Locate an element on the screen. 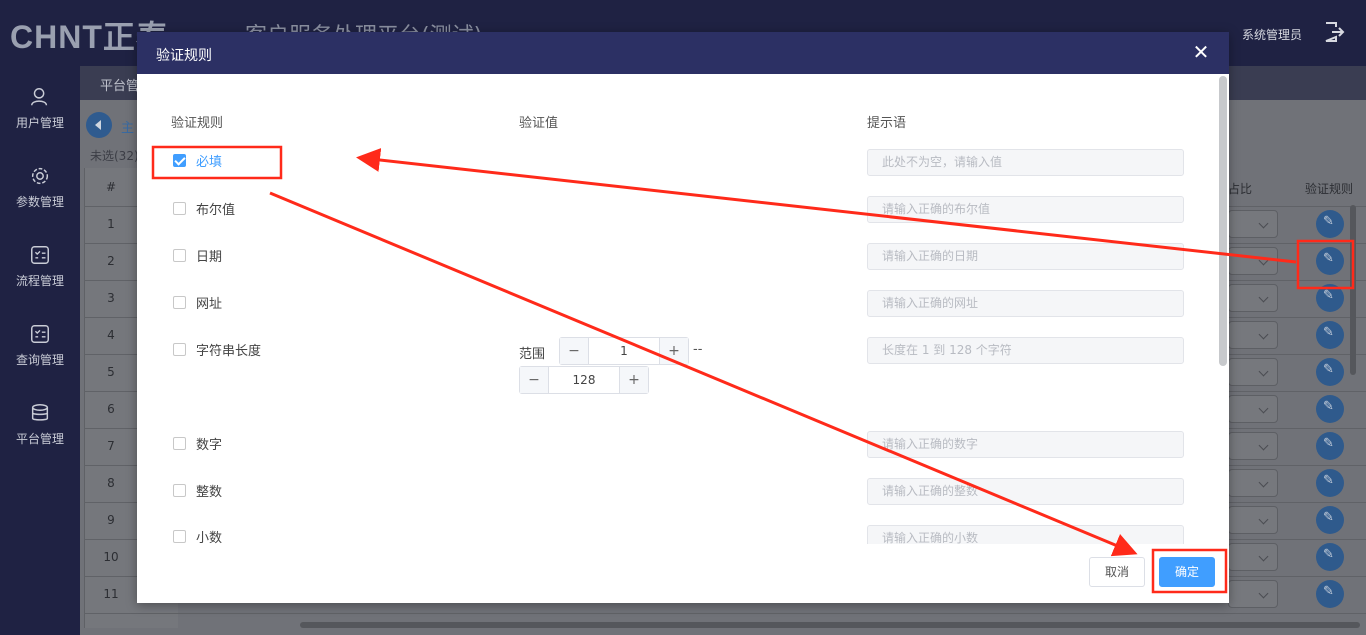 This screenshot has width=1366, height=635. table-vertical-scrollbar is located at coordinates (1353, 290).